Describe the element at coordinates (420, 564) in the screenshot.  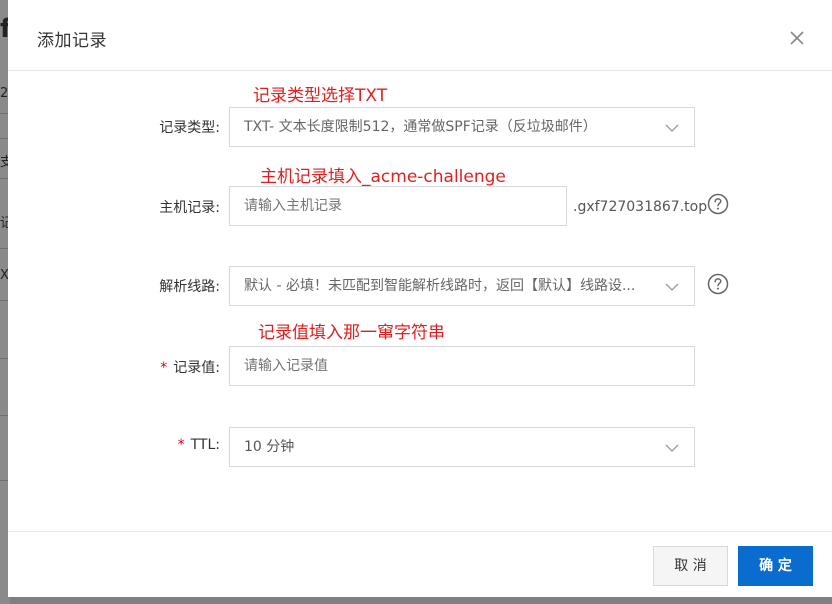
I see `dialog-footer: 取 消 确 定` at that location.